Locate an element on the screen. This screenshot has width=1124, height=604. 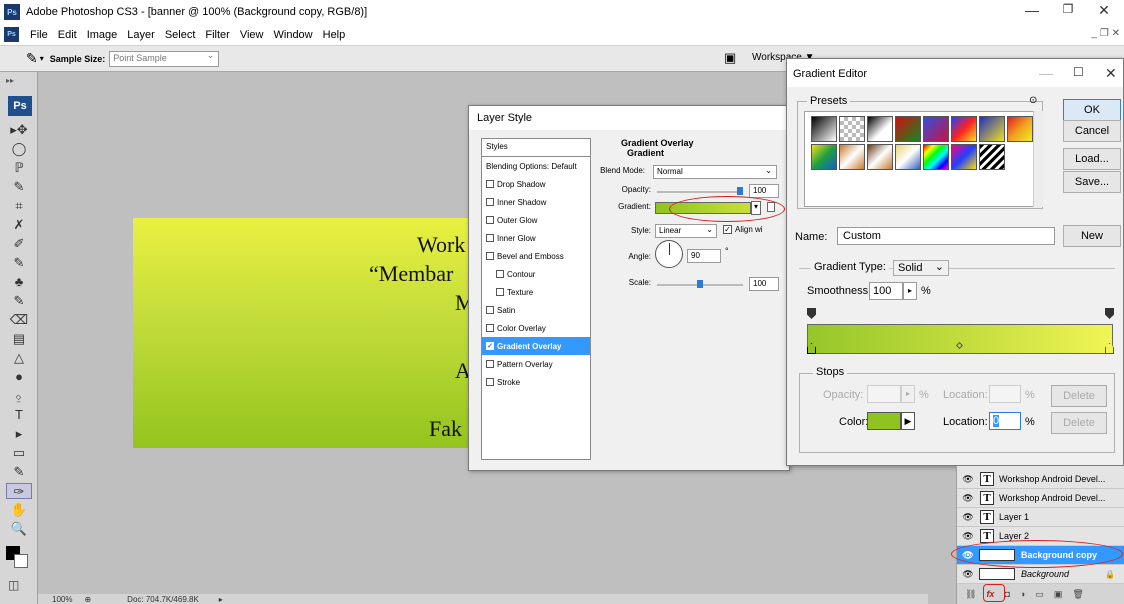
menu-select: Select is located at coordinates (180, 35).